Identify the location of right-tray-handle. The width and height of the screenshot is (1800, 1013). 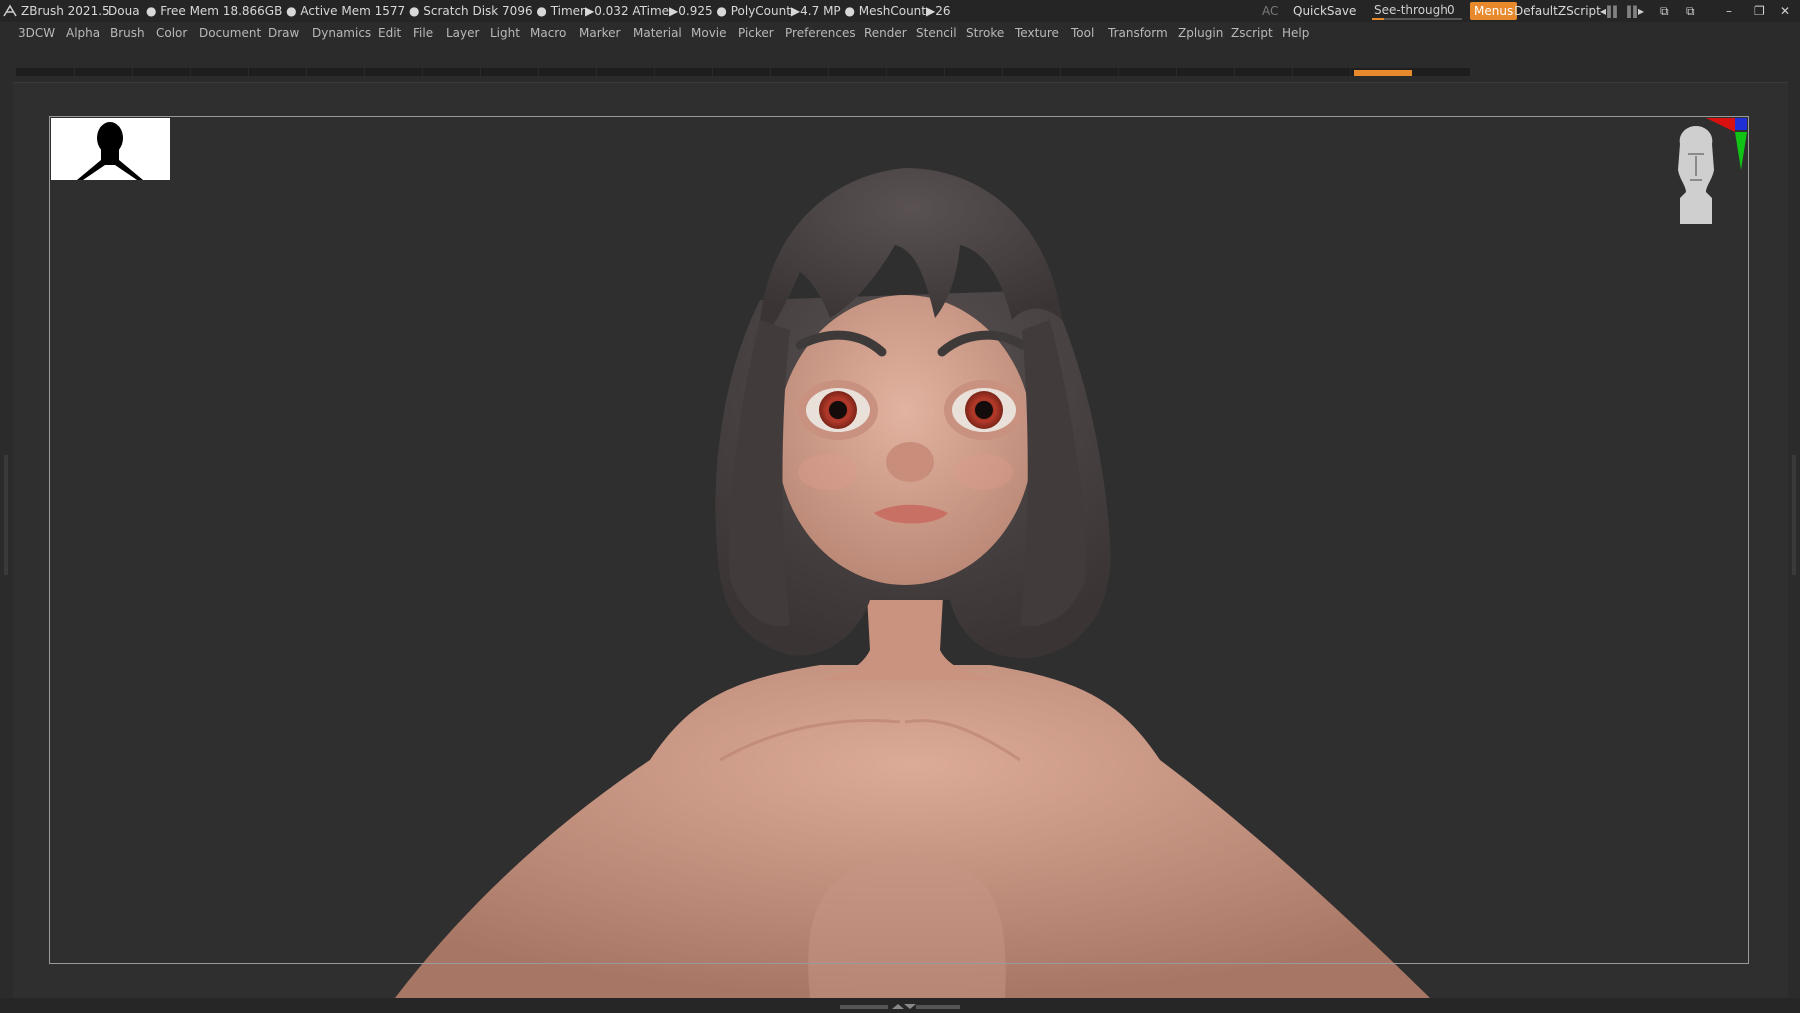
(1794, 515).